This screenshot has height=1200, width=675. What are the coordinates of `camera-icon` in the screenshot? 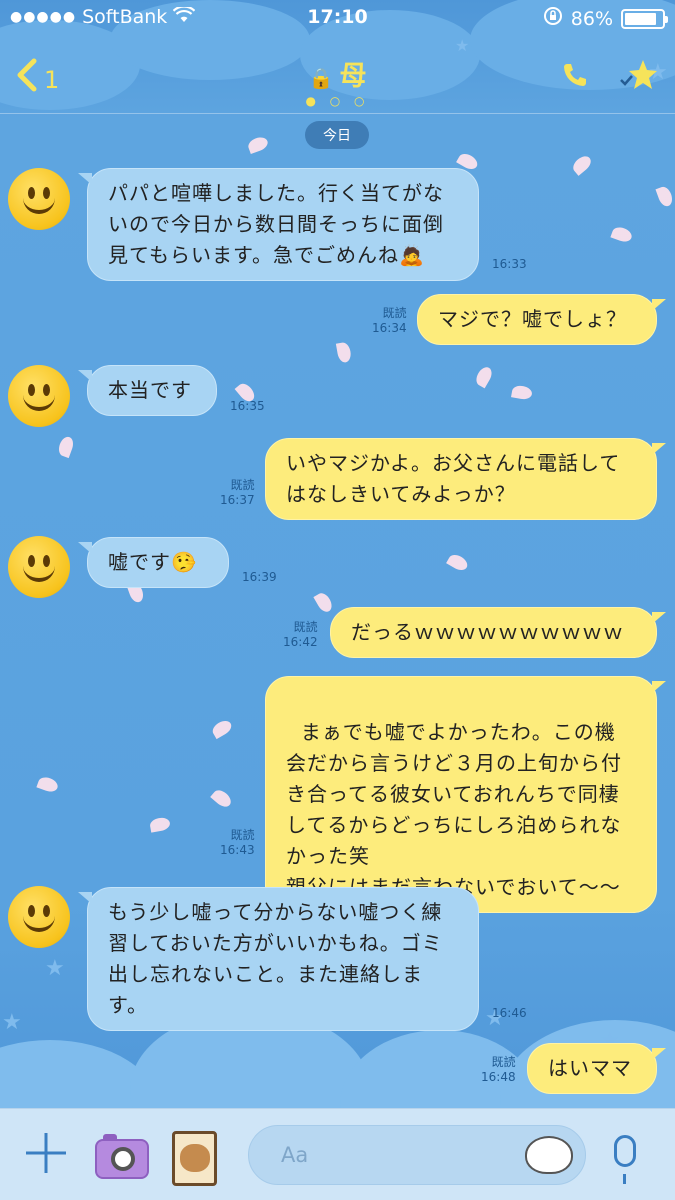 It's located at (122, 1156).